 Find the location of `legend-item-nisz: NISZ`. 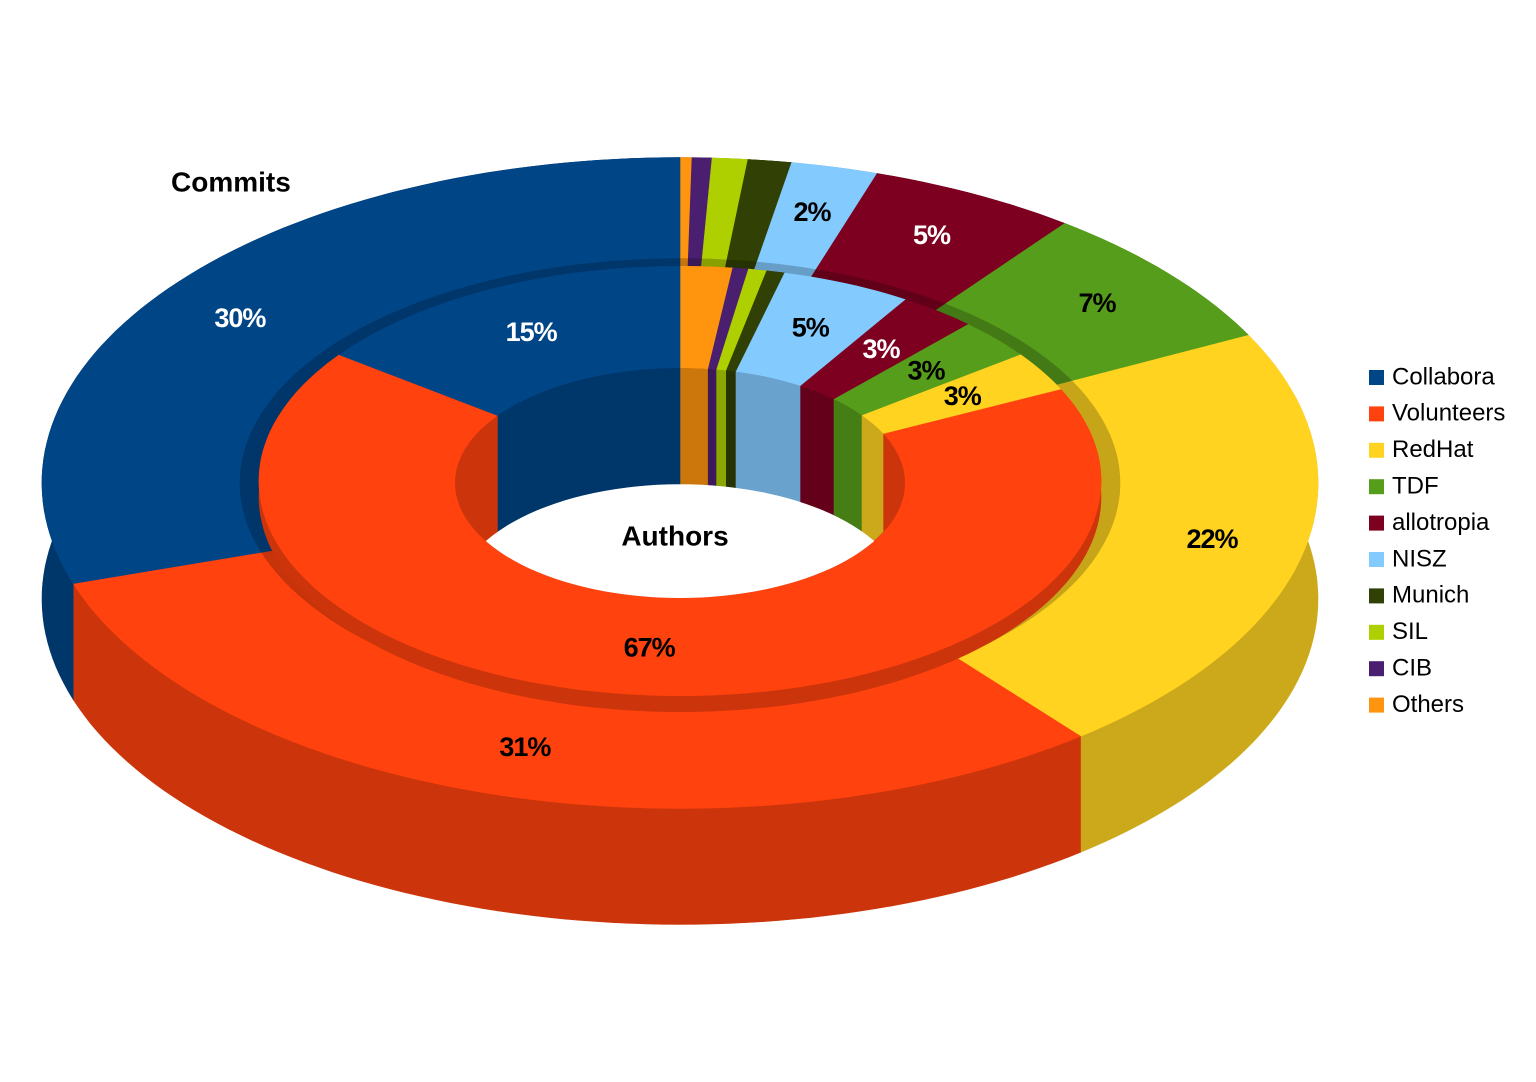

legend-item-nisz: NISZ is located at coordinates (1408, 558).